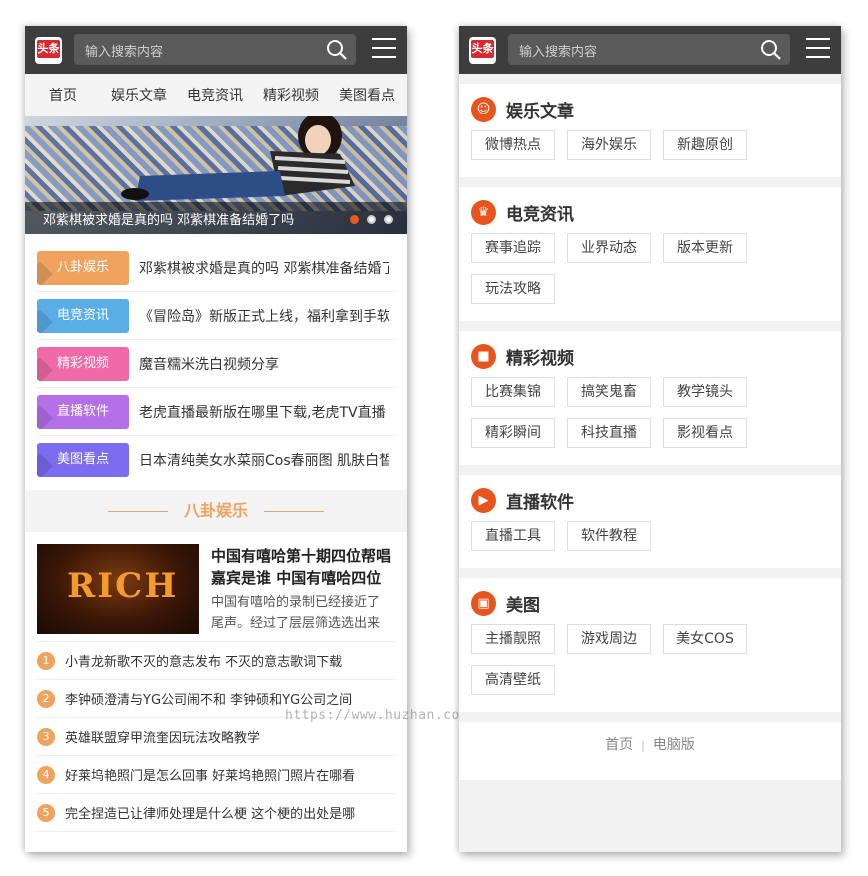 The height and width of the screenshot is (876, 868). I want to click on subcategory-chip: 美女COS, so click(705, 639).